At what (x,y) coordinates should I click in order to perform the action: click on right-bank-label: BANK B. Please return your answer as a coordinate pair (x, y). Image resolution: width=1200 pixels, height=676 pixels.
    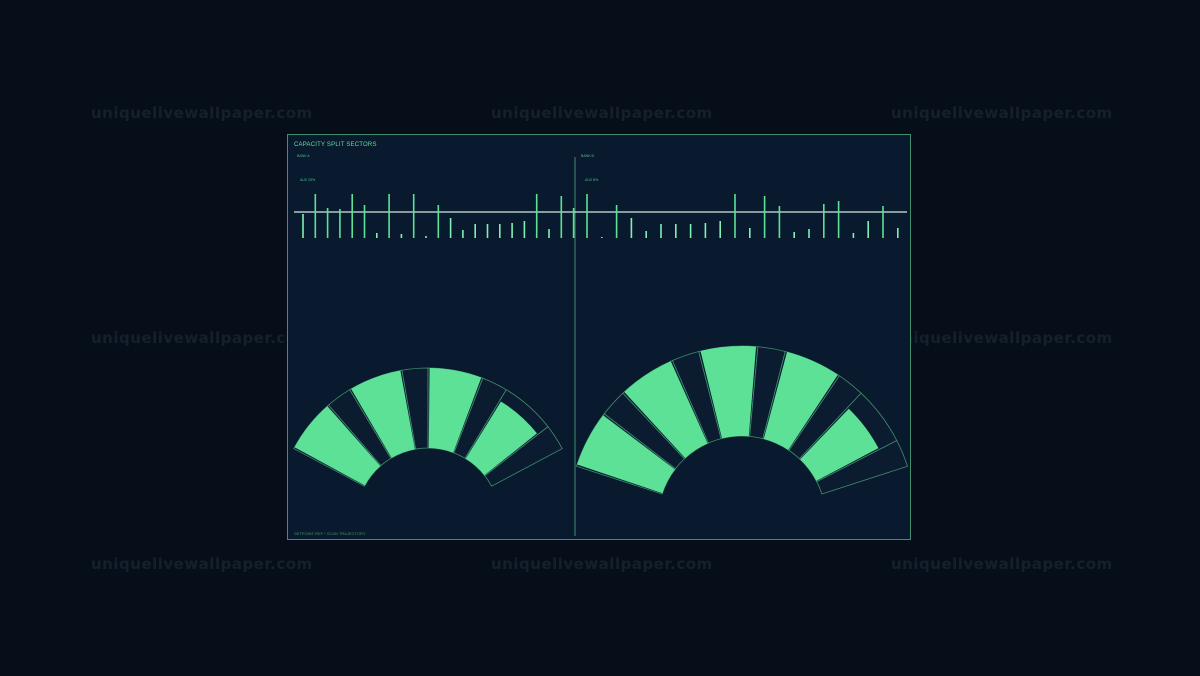
    Looking at the image, I should click on (587, 156).